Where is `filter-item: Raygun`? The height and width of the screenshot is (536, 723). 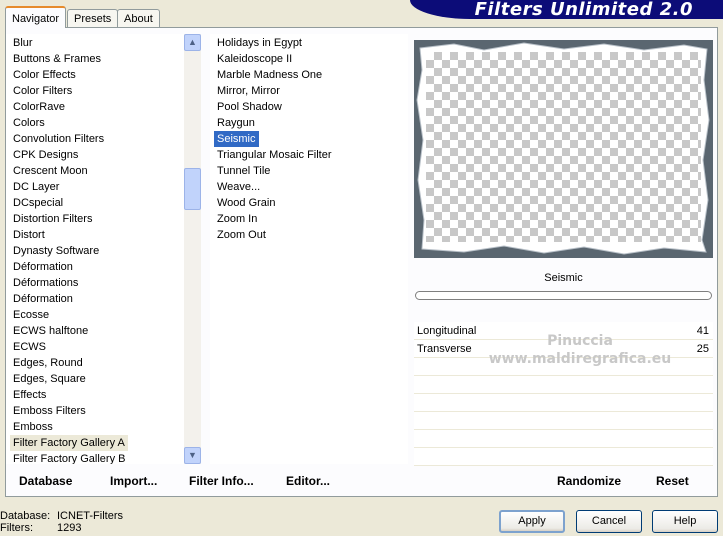 filter-item: Raygun is located at coordinates (236, 123).